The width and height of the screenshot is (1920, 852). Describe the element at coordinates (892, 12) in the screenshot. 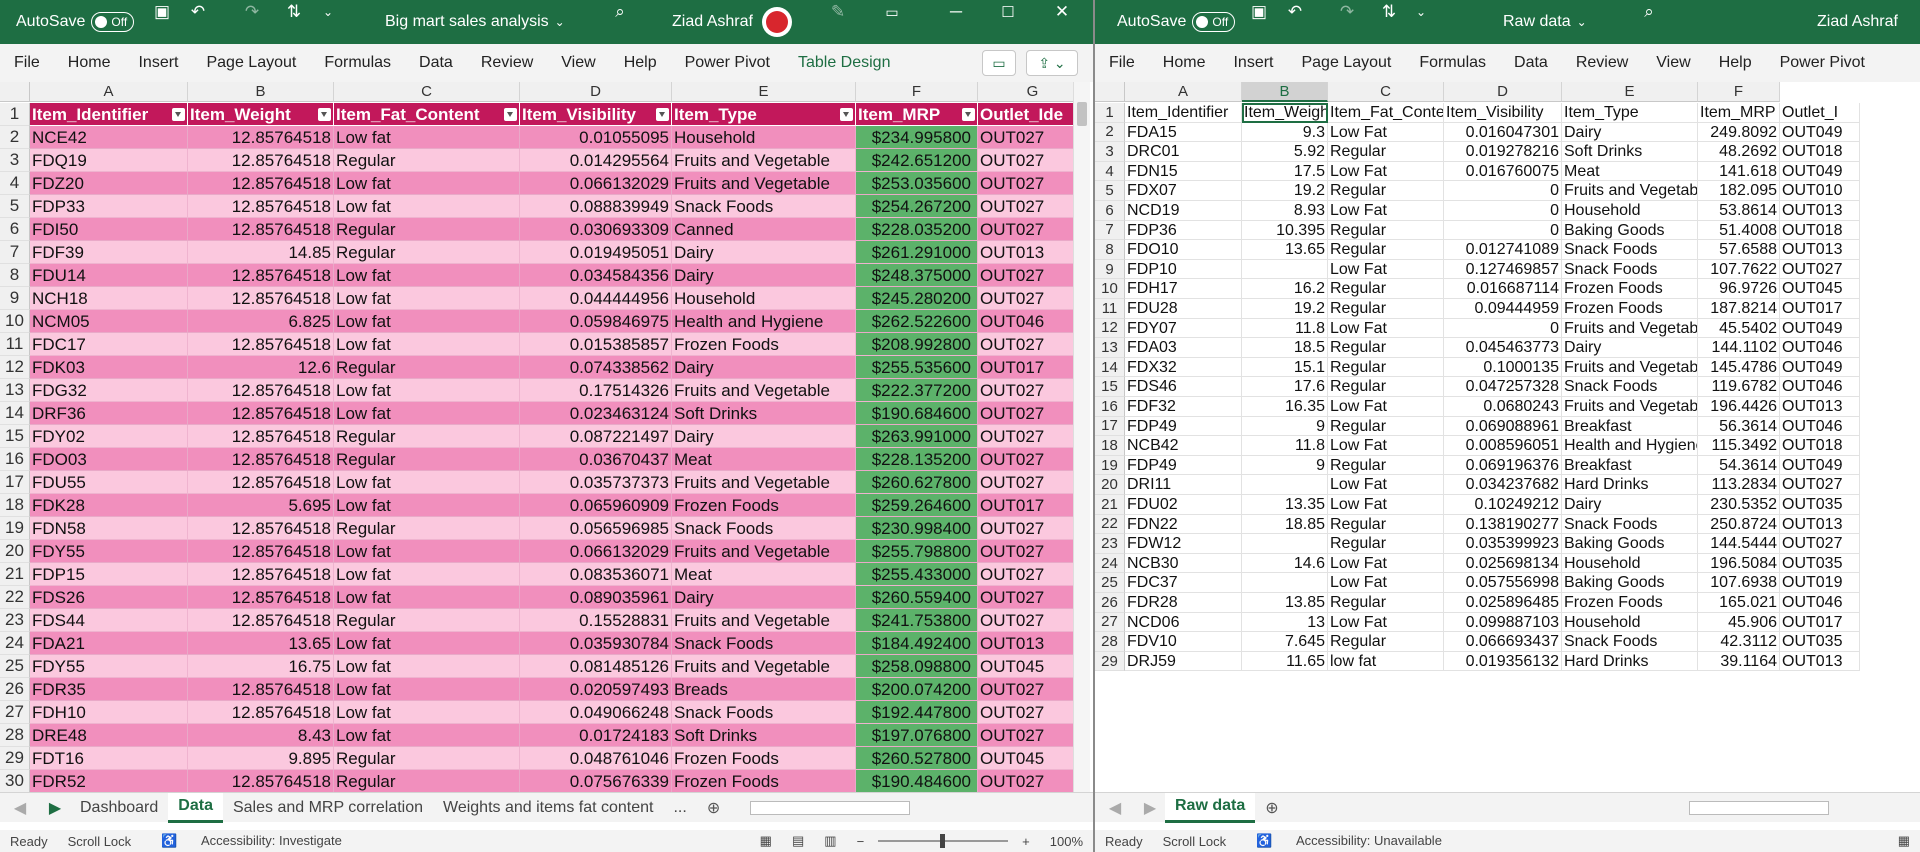

I see `ribbon-display-icon: ▭` at that location.